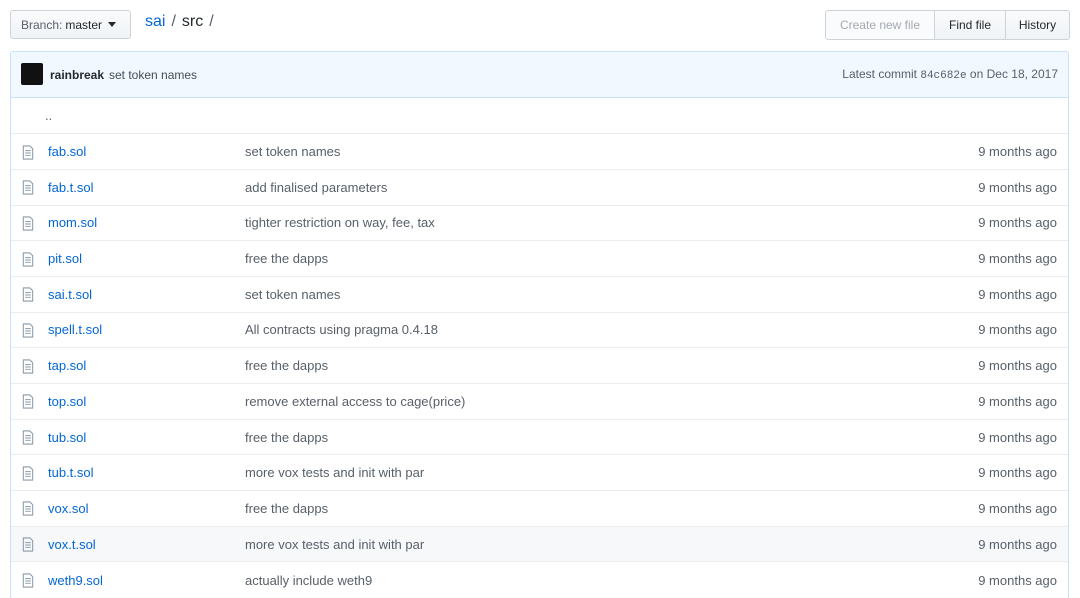 The image size is (1080, 598). I want to click on breadcrumb-repo-link: sai, so click(155, 22).